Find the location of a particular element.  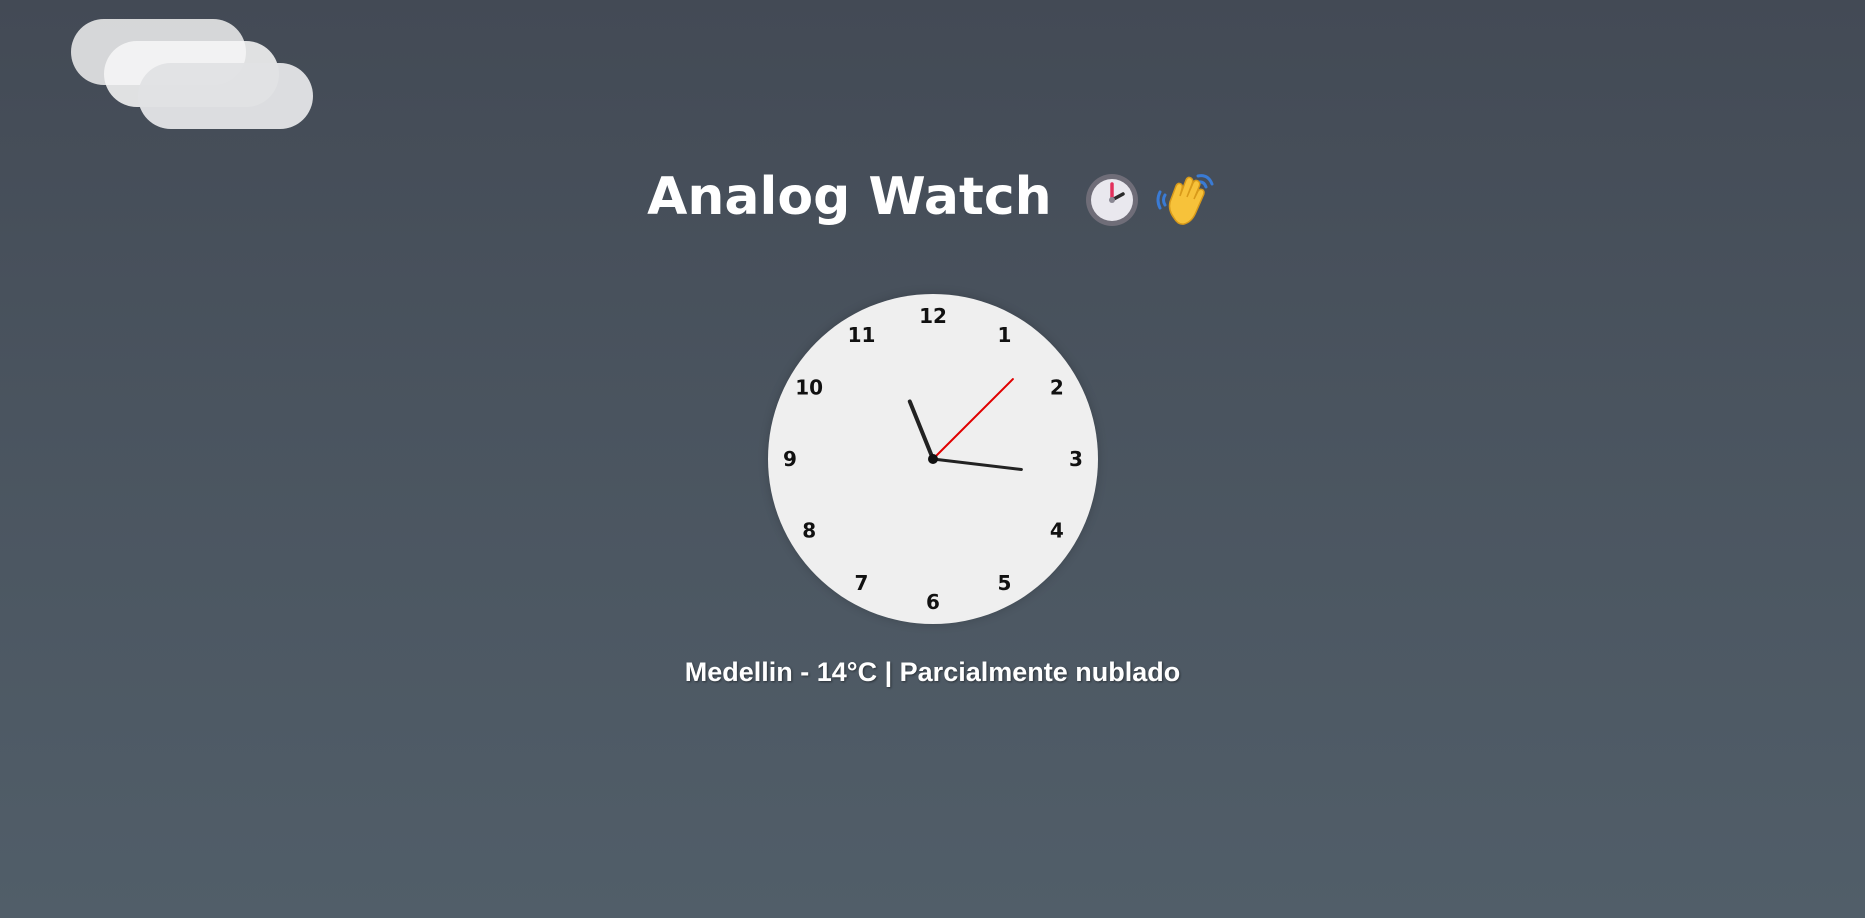

page-title-row: Analog Watch is located at coordinates (932, 197).